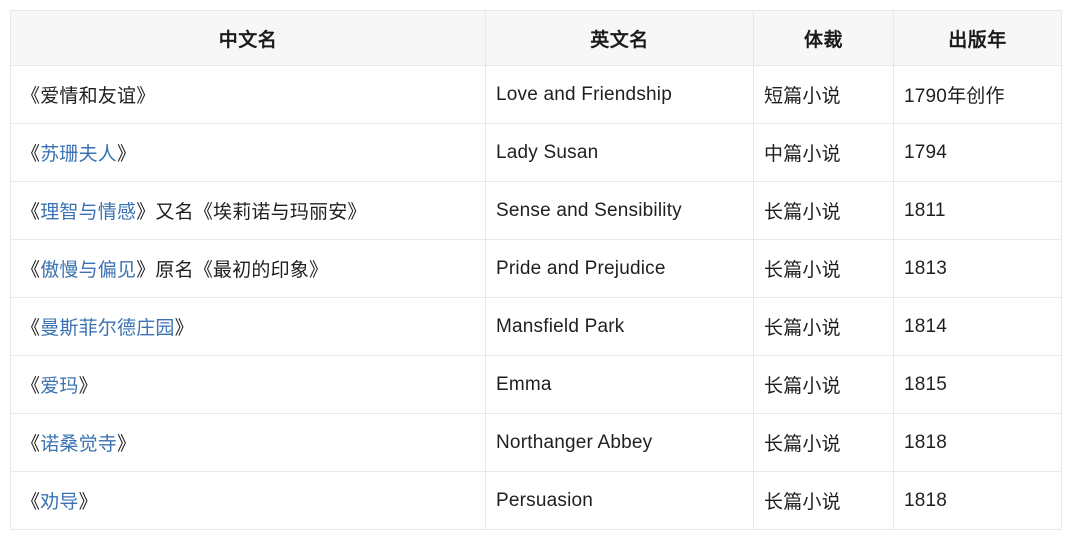 The height and width of the screenshot is (536, 1072). What do you see at coordinates (977, 326) in the screenshot?
I see `cell-publication-year: 1814` at bounding box center [977, 326].